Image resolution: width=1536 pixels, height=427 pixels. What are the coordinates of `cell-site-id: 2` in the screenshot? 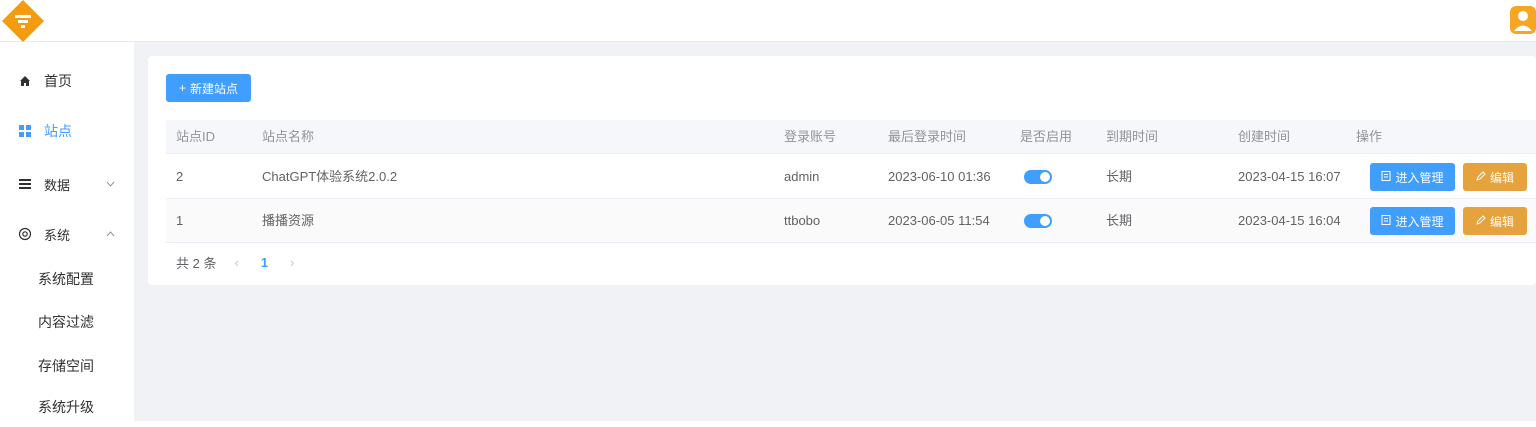 It's located at (180, 176).